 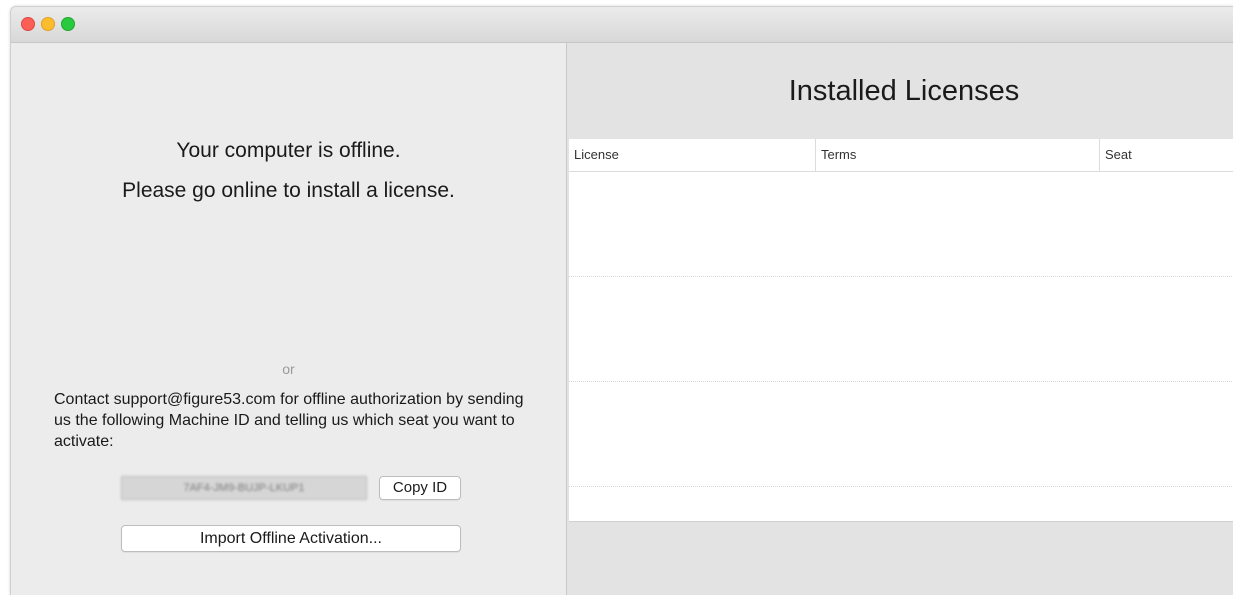 What do you see at coordinates (288, 369) in the screenshot?
I see `or-separator: or` at bounding box center [288, 369].